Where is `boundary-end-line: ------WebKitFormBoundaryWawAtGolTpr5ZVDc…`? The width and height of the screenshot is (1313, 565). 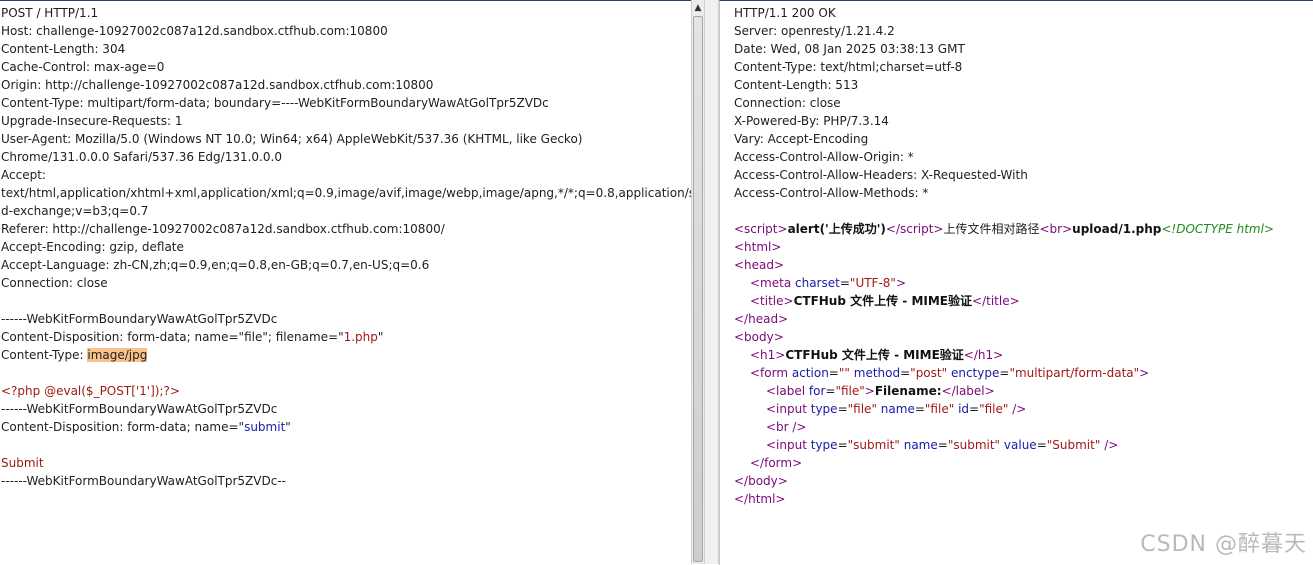 boundary-end-line: ------WebKitFormBoundaryWawAtGolTpr5ZVDc… is located at coordinates (143, 481).